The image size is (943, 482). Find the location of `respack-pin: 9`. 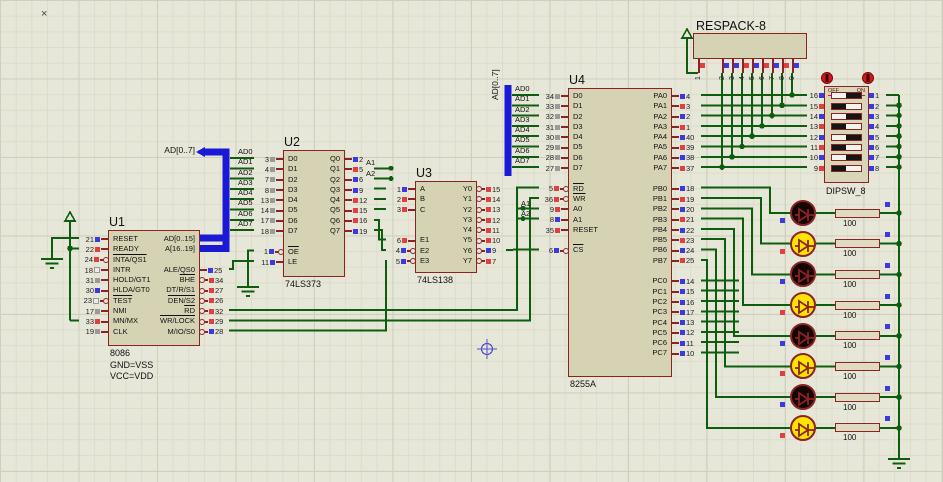

respack-pin: 9 is located at coordinates (793, 70).